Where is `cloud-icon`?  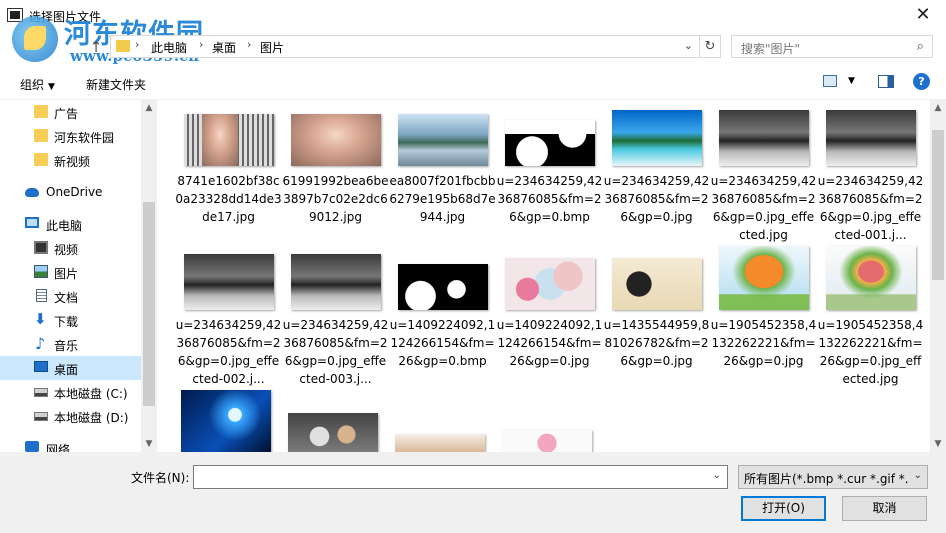 cloud-icon is located at coordinates (32, 192).